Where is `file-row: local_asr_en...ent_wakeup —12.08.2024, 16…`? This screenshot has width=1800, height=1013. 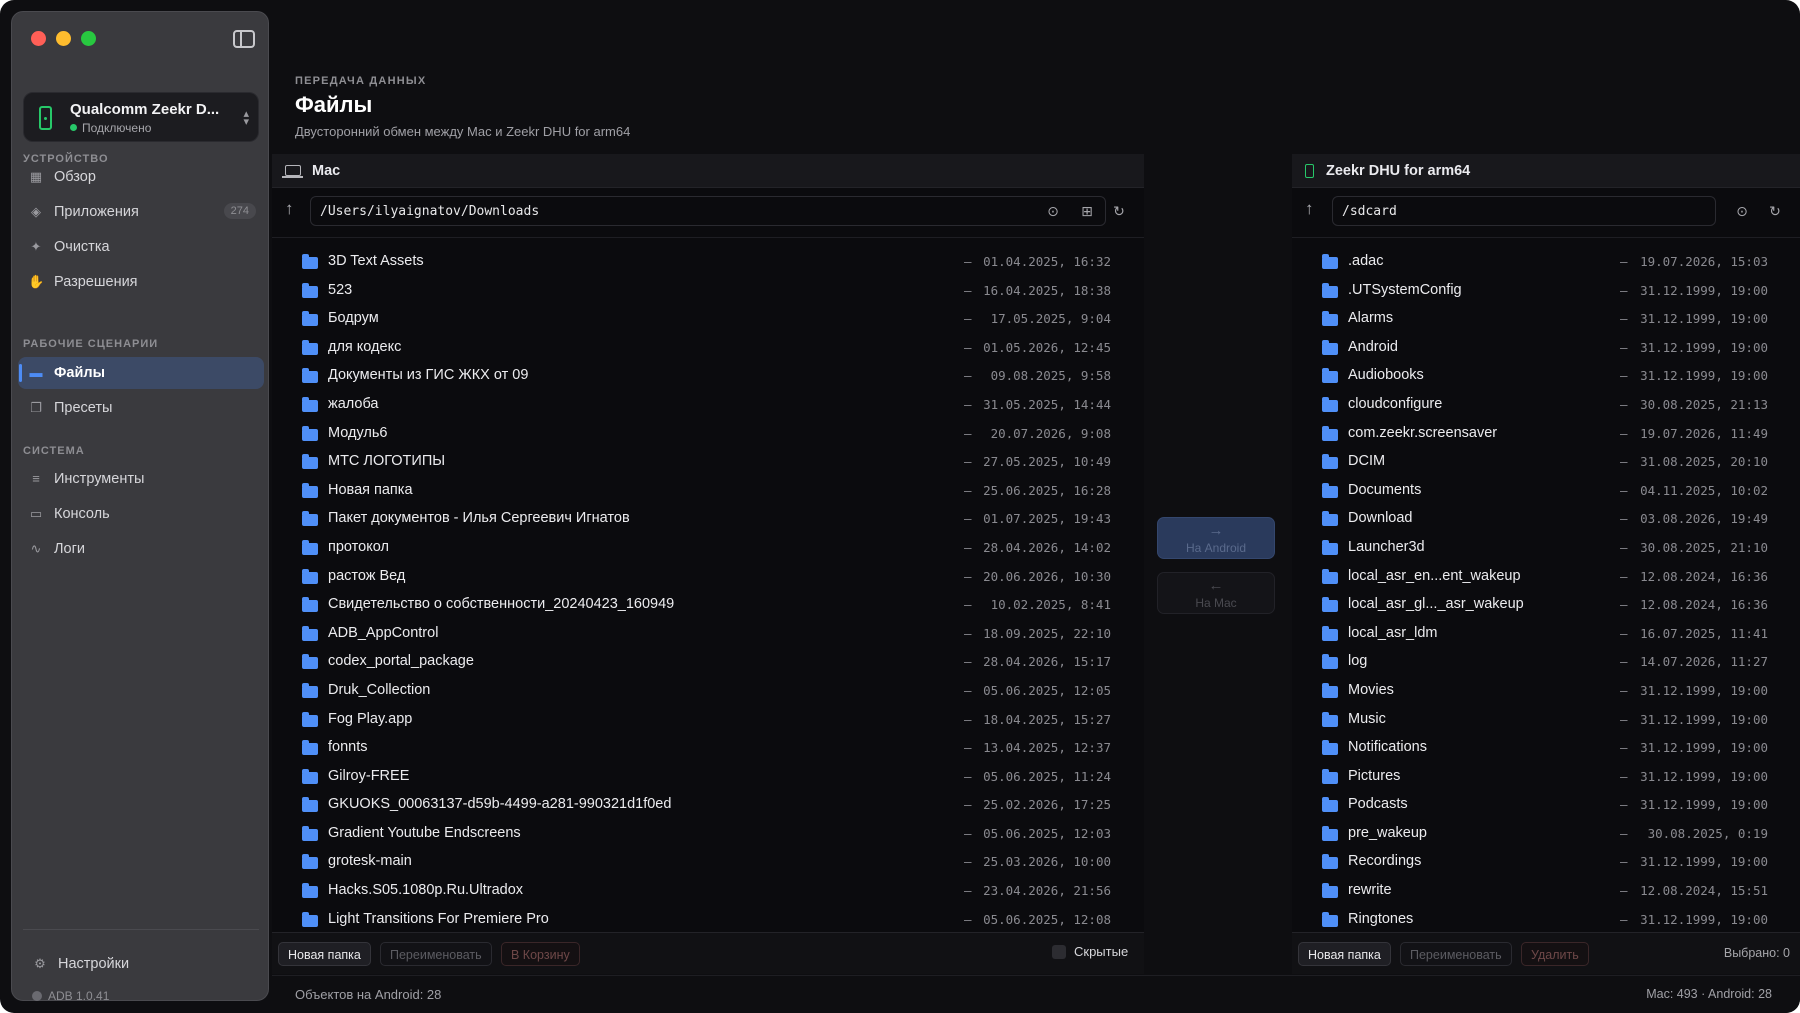 file-row: local_asr_en...ent_wakeup —12.08.2024, 16… is located at coordinates (1546, 579).